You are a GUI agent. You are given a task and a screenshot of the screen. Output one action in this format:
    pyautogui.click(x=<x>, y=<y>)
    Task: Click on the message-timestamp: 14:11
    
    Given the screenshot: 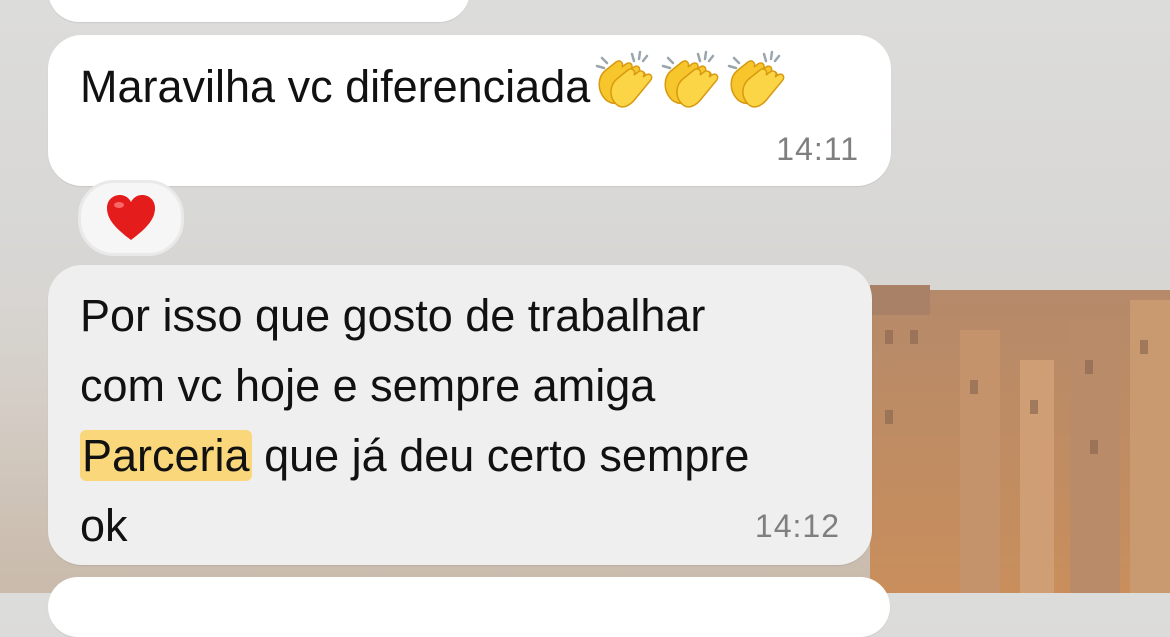 What is the action you would take?
    pyautogui.click(x=817, y=149)
    